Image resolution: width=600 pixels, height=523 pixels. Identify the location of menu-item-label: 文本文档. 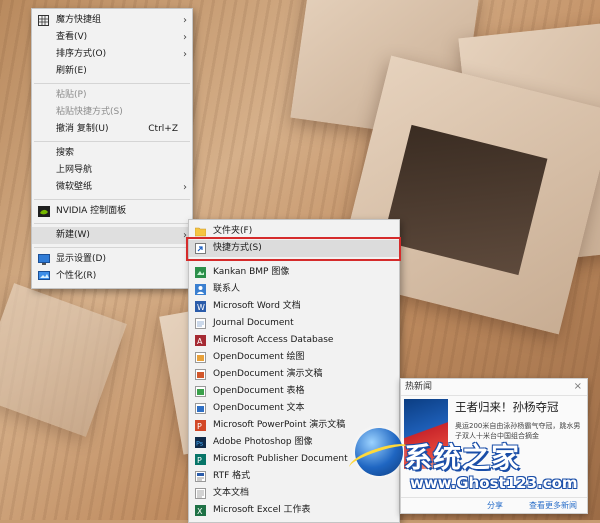
(231, 493).